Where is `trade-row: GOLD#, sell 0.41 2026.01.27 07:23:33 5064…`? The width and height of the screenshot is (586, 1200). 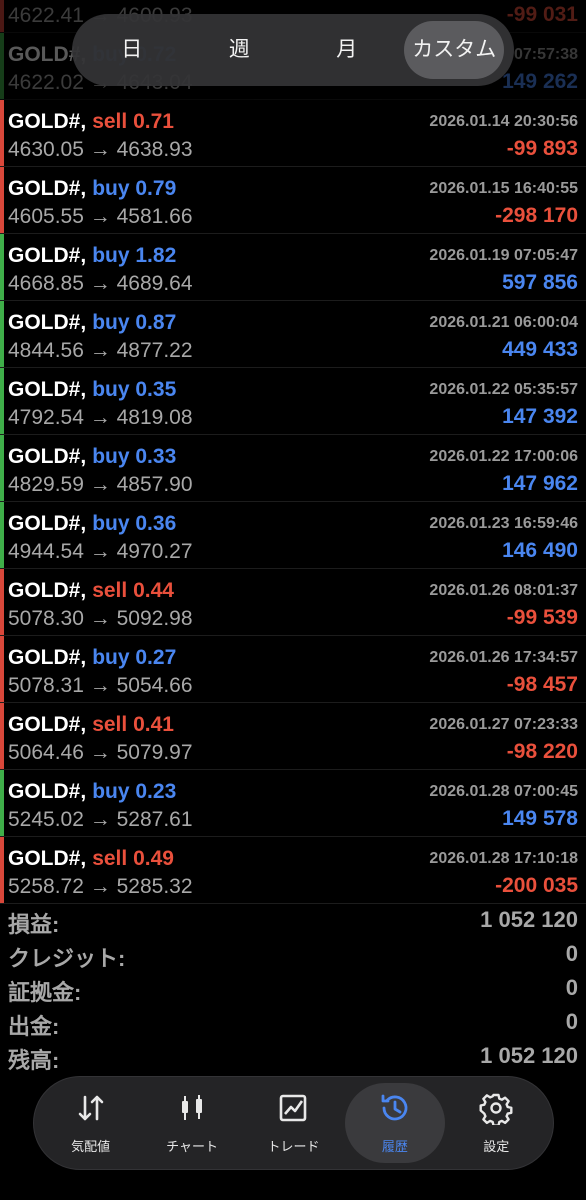 trade-row: GOLD#, sell 0.41 2026.01.27 07:23:33 5064… is located at coordinates (293, 736).